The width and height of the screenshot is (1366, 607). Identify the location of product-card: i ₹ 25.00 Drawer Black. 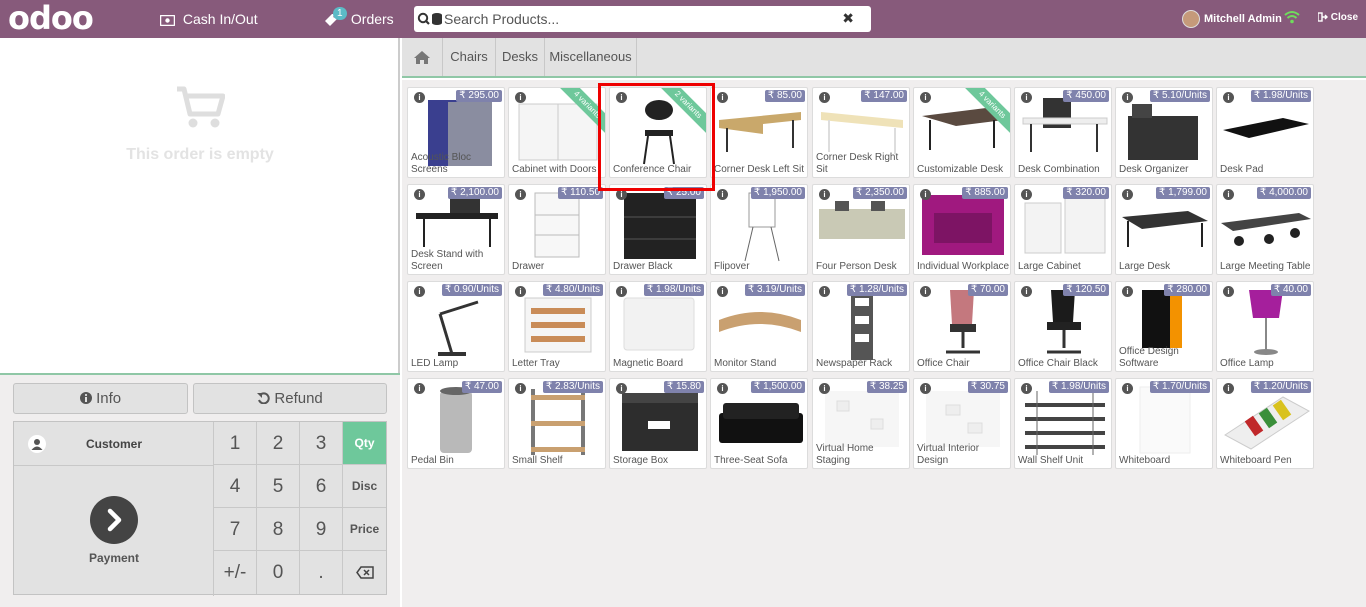
(658, 229).